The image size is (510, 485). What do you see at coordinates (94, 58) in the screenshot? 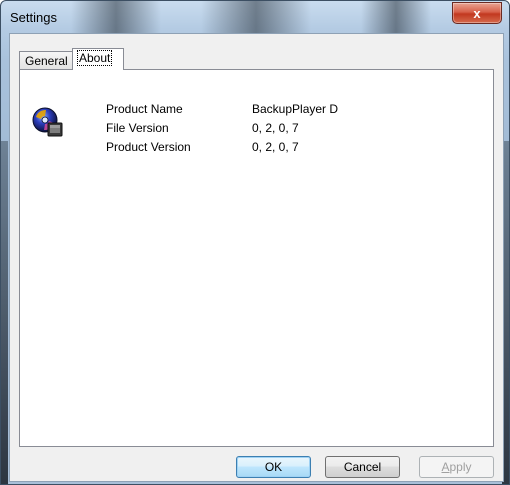
I see `tab-about-label: About` at bounding box center [94, 58].